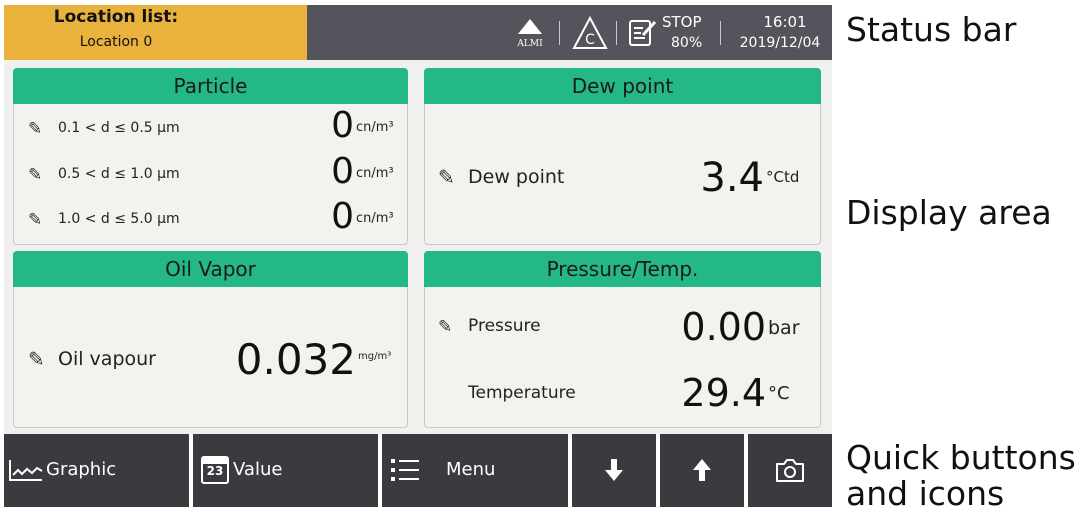  What do you see at coordinates (119, 219) in the screenshot?
I see `particle-range-label: 1.0 < d ≤ 5.0 µm` at bounding box center [119, 219].